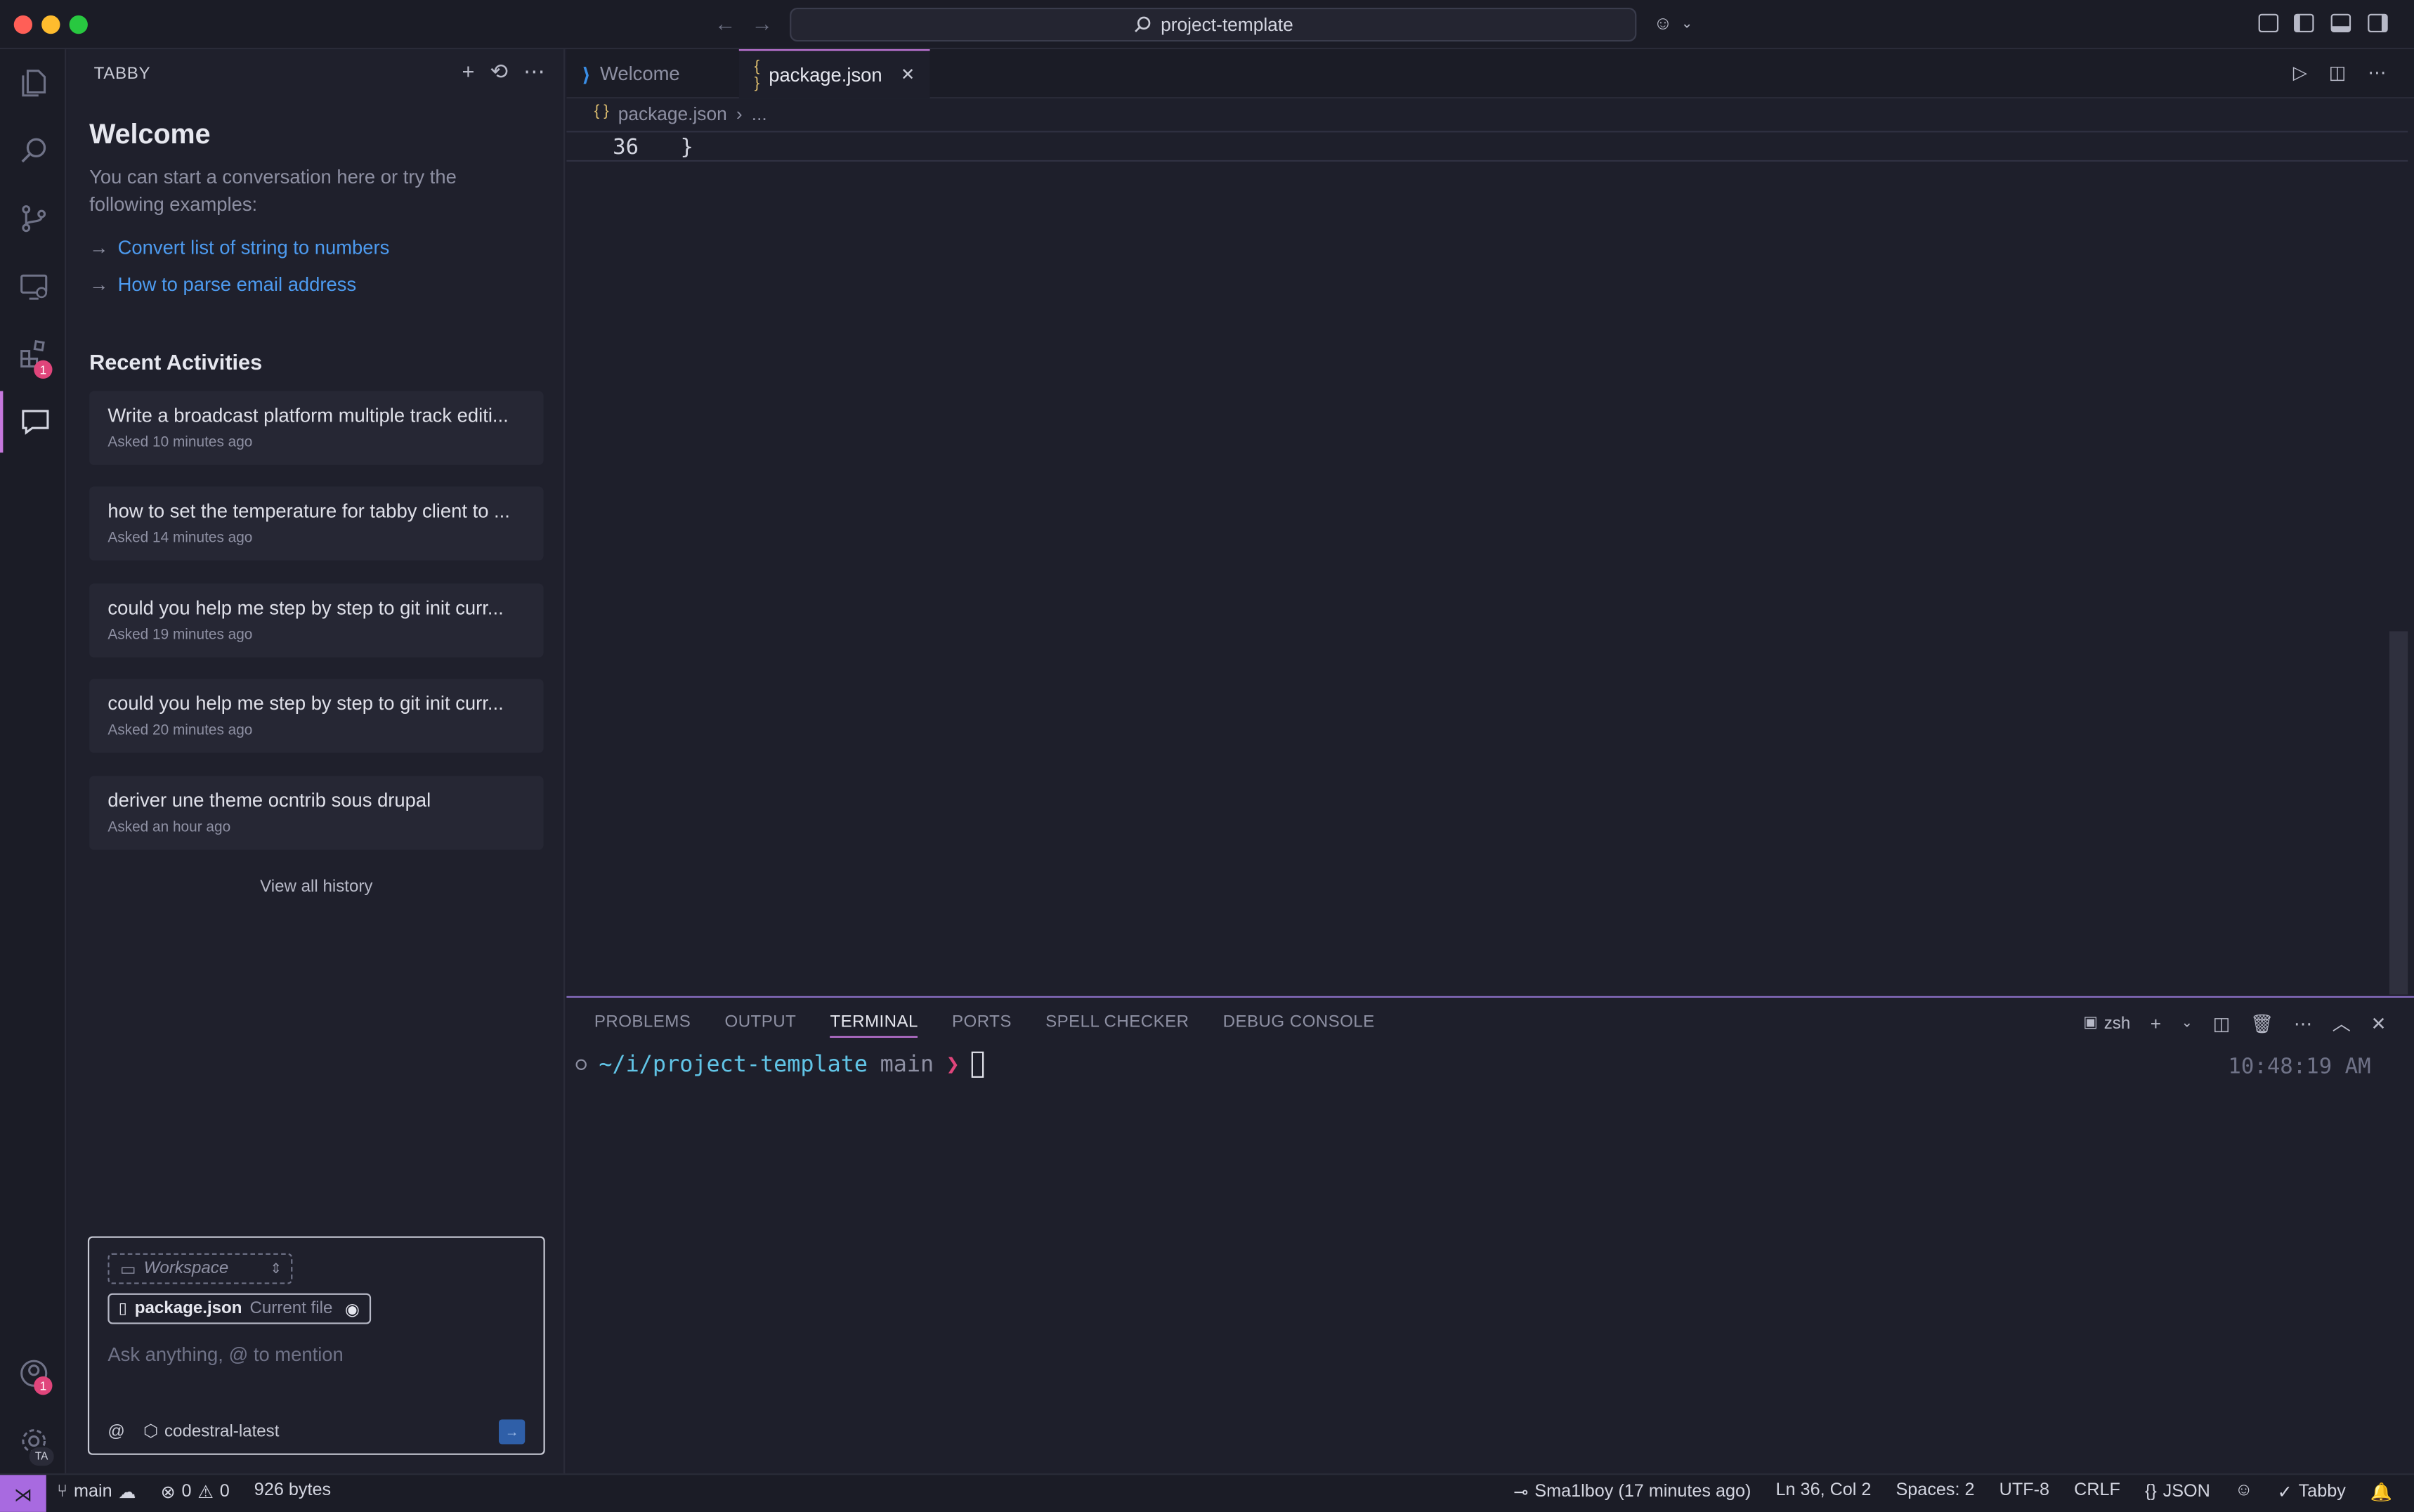  What do you see at coordinates (352, 1308) in the screenshot?
I see `eye-icon: ◉` at bounding box center [352, 1308].